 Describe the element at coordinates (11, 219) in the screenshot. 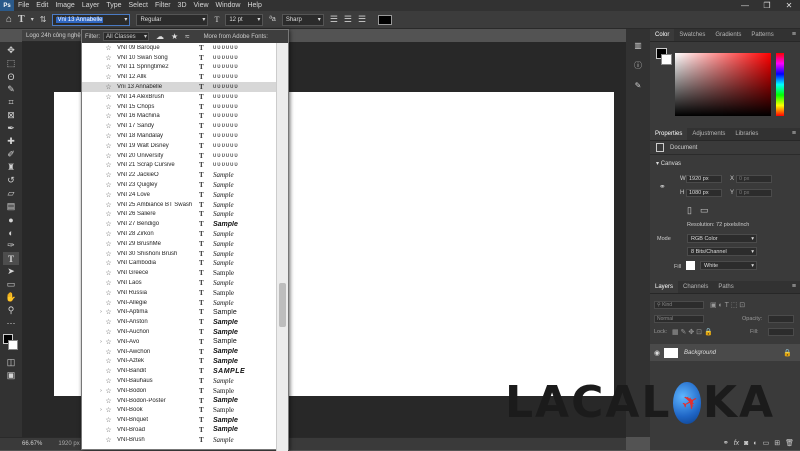

I see `blur-icon: ●` at that location.